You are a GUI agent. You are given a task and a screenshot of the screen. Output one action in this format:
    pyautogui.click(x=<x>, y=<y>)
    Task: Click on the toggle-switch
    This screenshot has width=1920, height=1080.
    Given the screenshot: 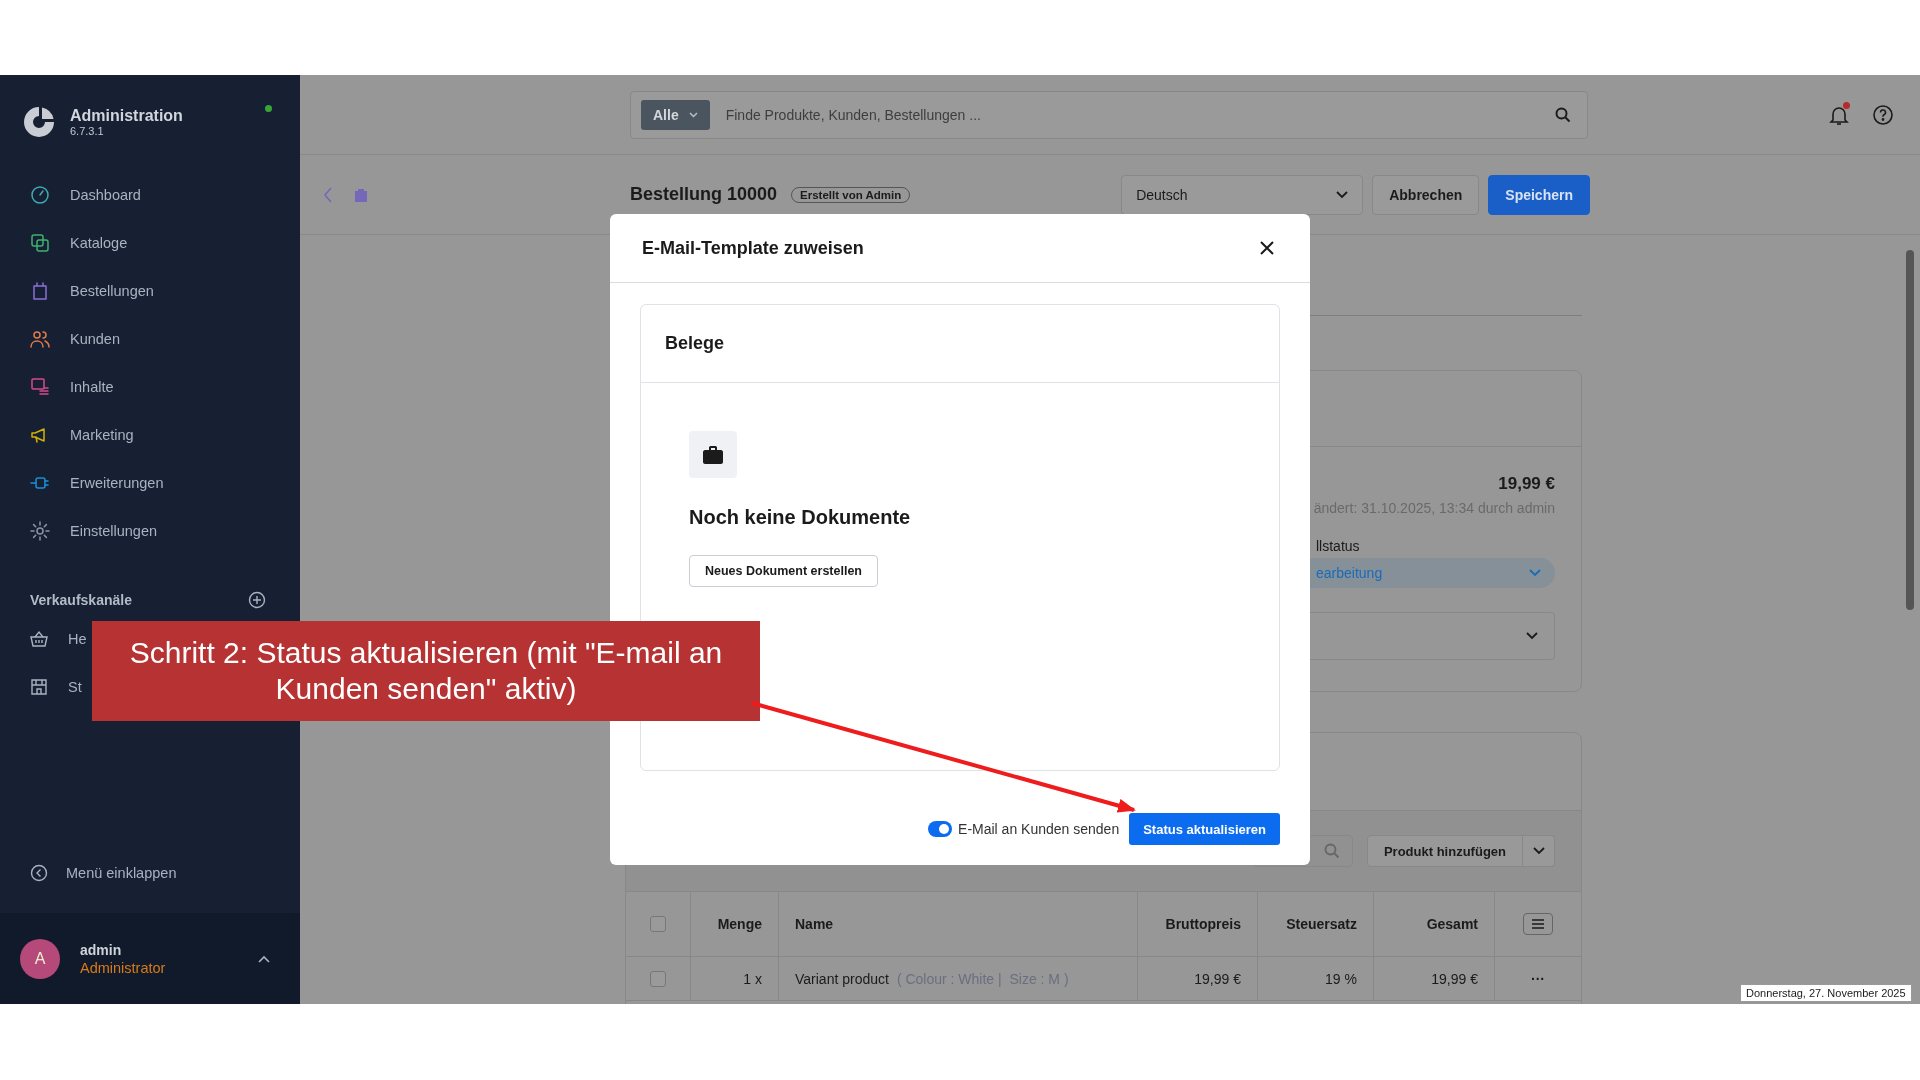 What is the action you would take?
    pyautogui.click(x=940, y=829)
    